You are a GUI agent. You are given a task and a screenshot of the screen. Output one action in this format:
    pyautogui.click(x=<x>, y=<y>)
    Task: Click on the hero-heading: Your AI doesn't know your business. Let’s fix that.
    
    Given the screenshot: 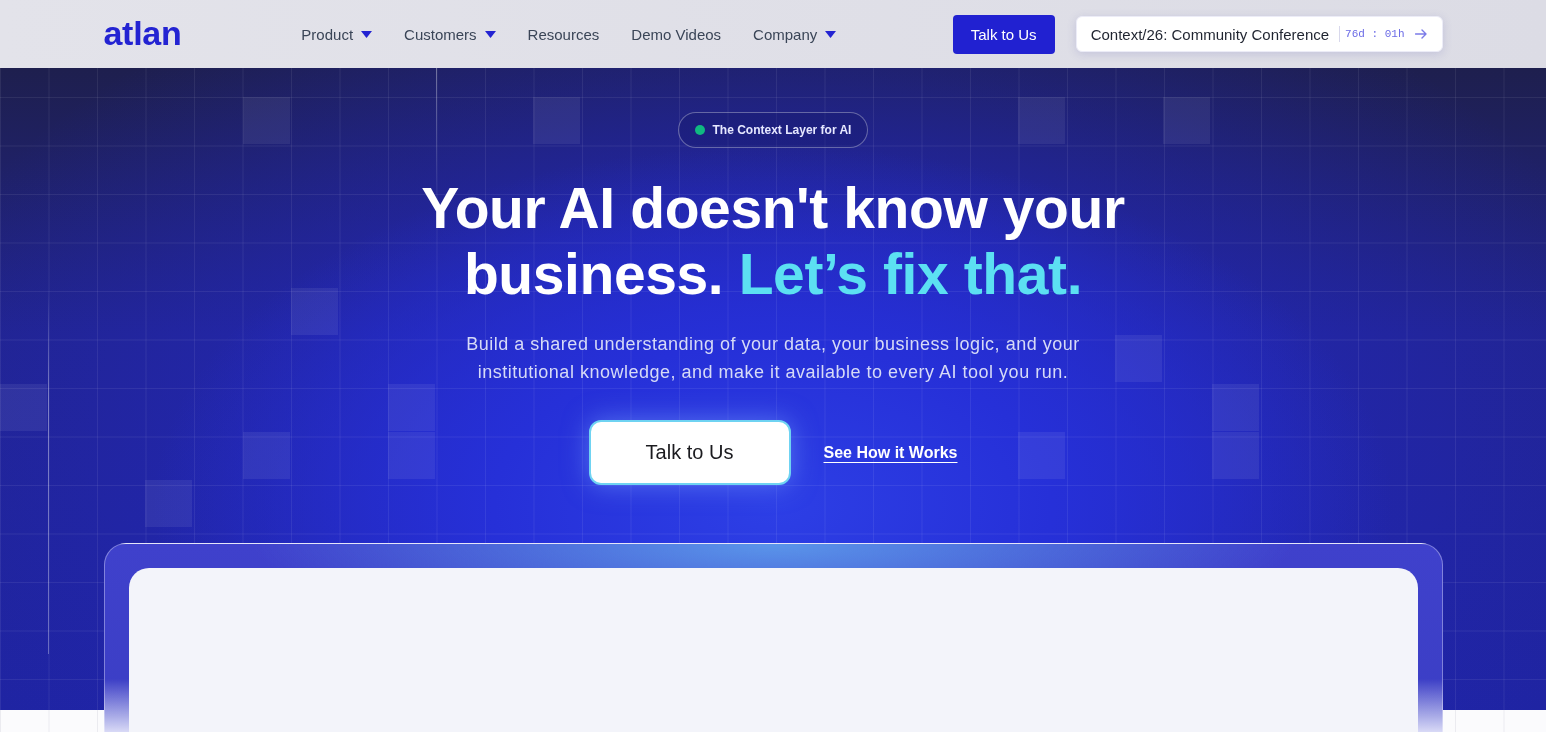 What is the action you would take?
    pyautogui.click(x=773, y=241)
    